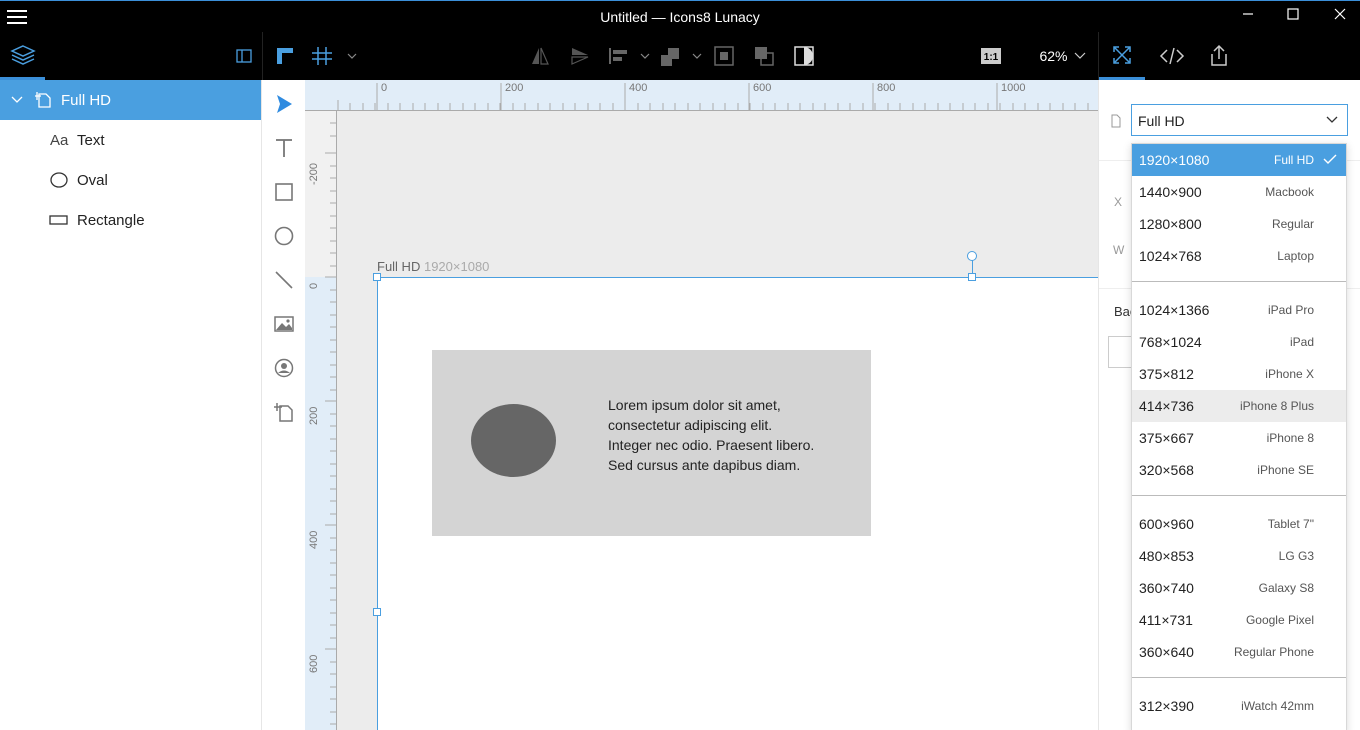 The width and height of the screenshot is (1360, 730). Describe the element at coordinates (1289, 192) in the screenshot. I see `preset-name: Macbook` at that location.